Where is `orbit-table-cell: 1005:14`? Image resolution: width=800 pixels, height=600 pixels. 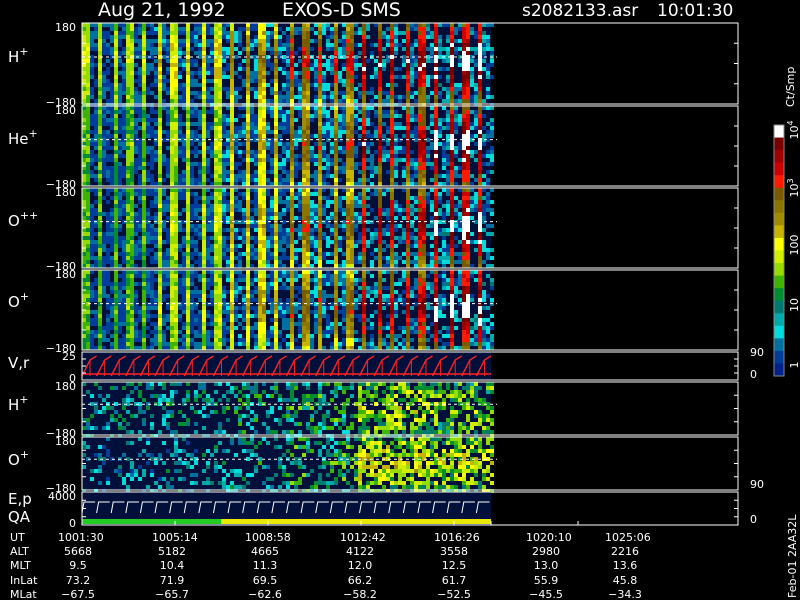 orbit-table-cell: 1005:14 is located at coordinates (175, 537).